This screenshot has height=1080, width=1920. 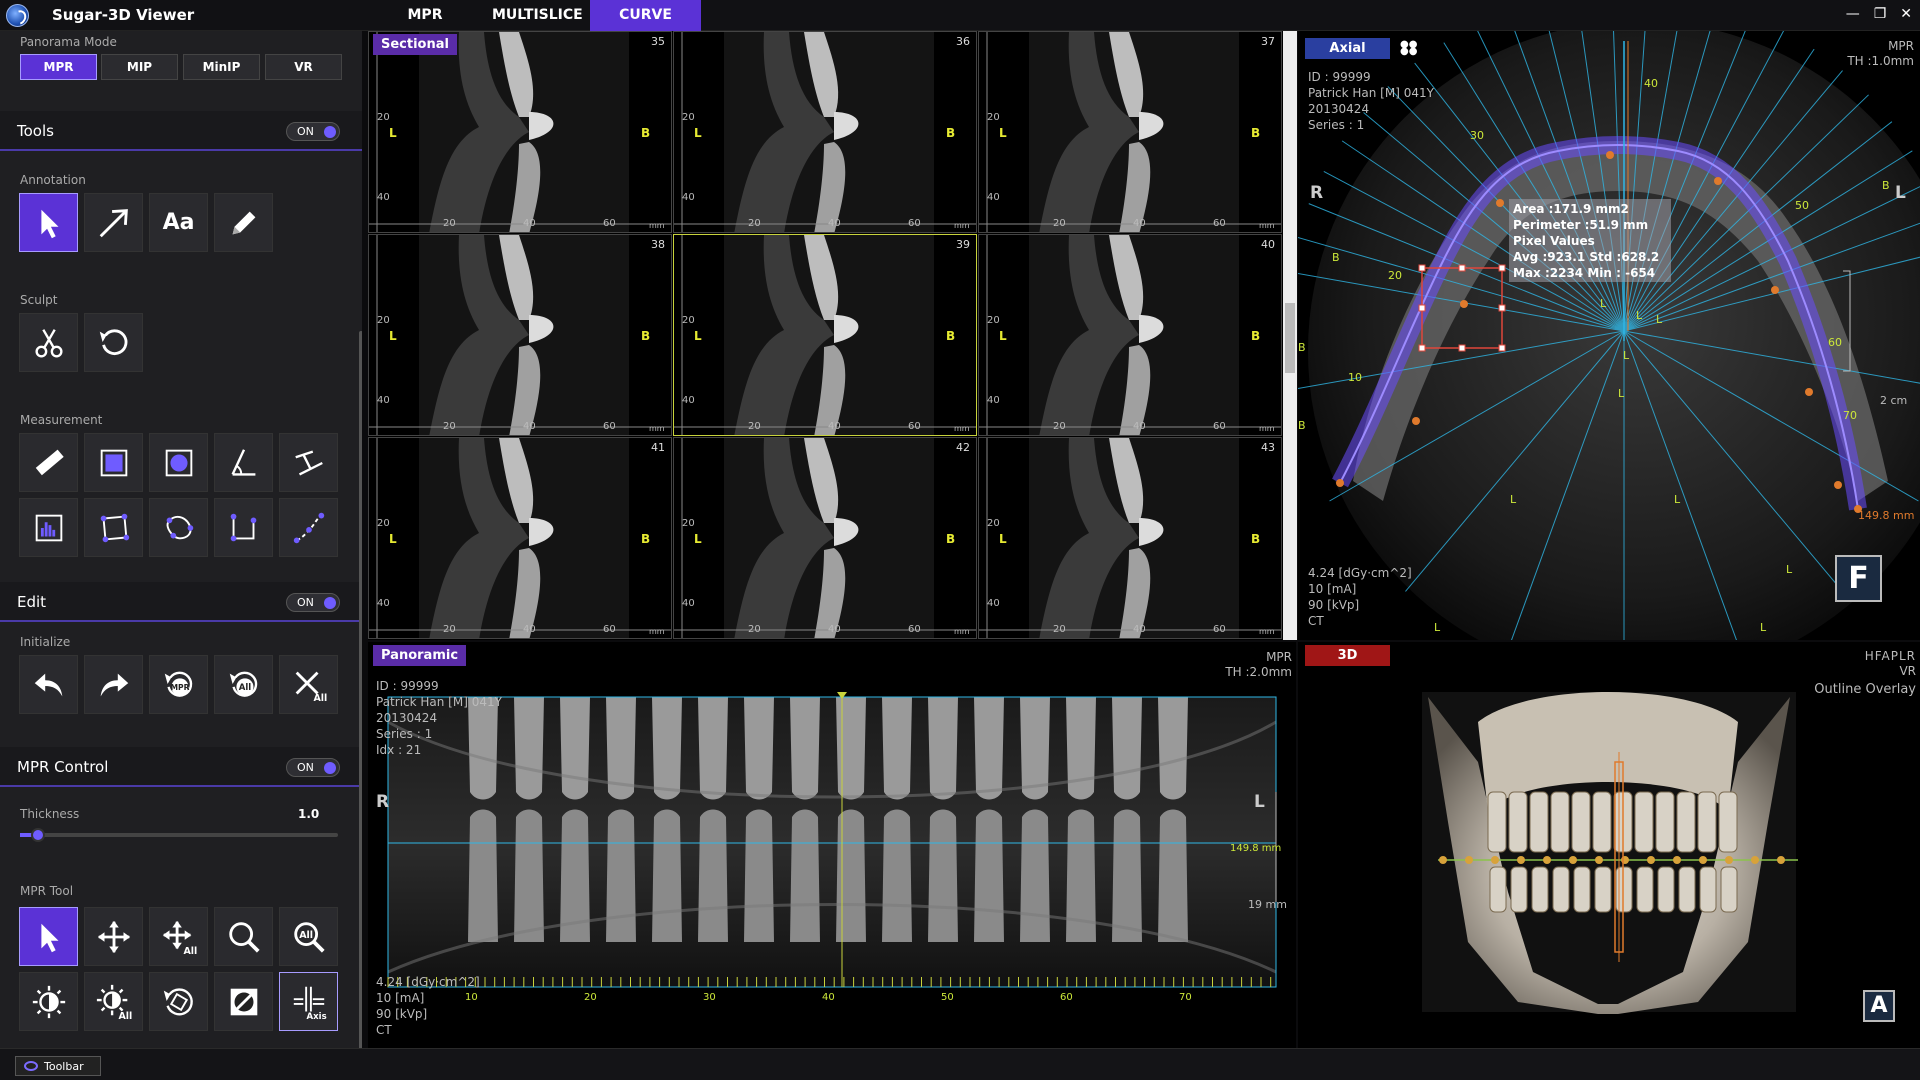 What do you see at coordinates (37, 835) in the screenshot?
I see `thickness-slider-knob` at bounding box center [37, 835].